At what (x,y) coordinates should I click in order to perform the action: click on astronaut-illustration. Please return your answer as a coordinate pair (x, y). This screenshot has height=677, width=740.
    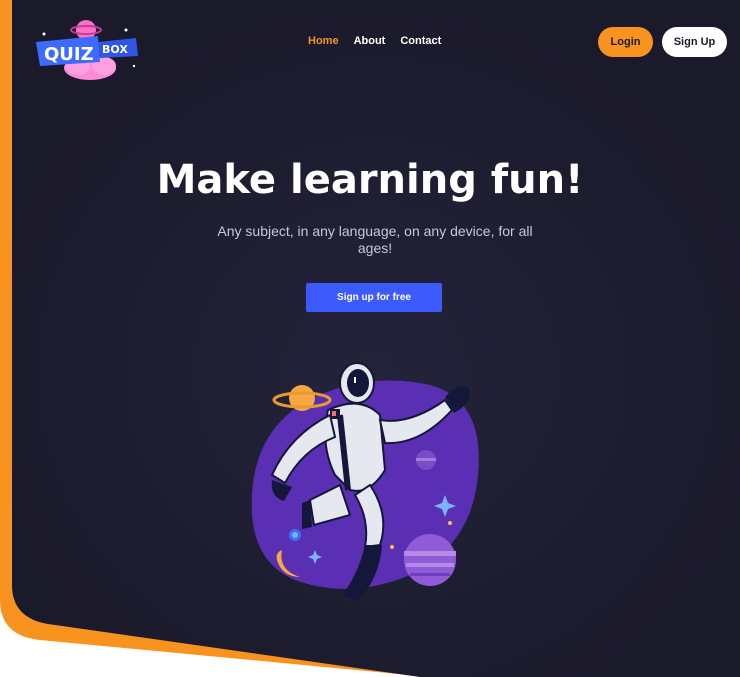
    Looking at the image, I should click on (365, 481).